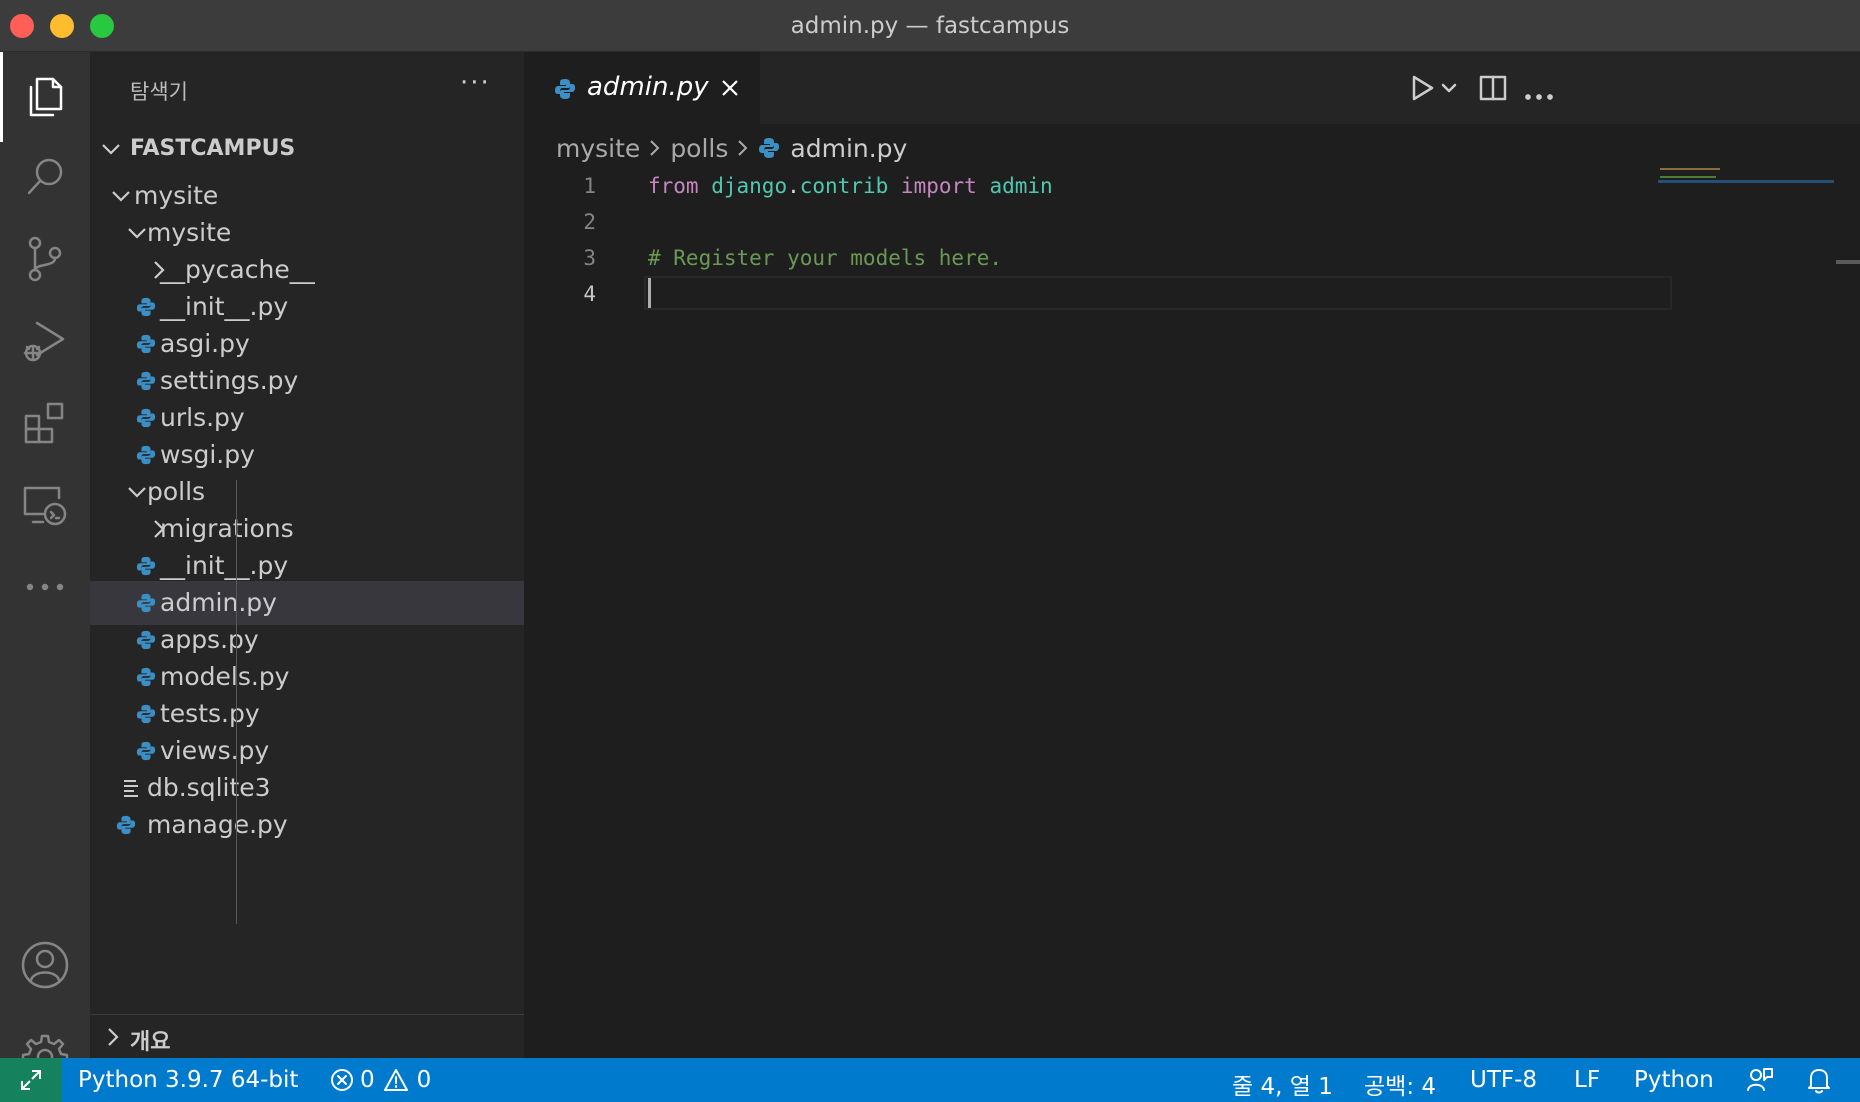 The height and width of the screenshot is (1102, 1860). I want to click on activity-remote-explorer, so click(45, 505).